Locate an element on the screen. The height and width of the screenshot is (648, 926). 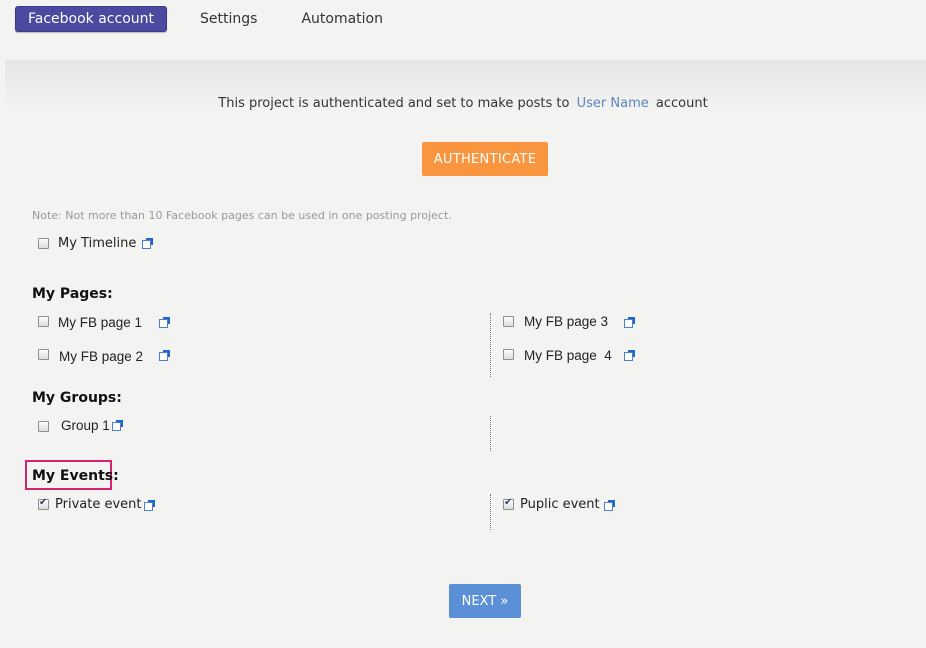
page-2-checkbox is located at coordinates (43, 354).